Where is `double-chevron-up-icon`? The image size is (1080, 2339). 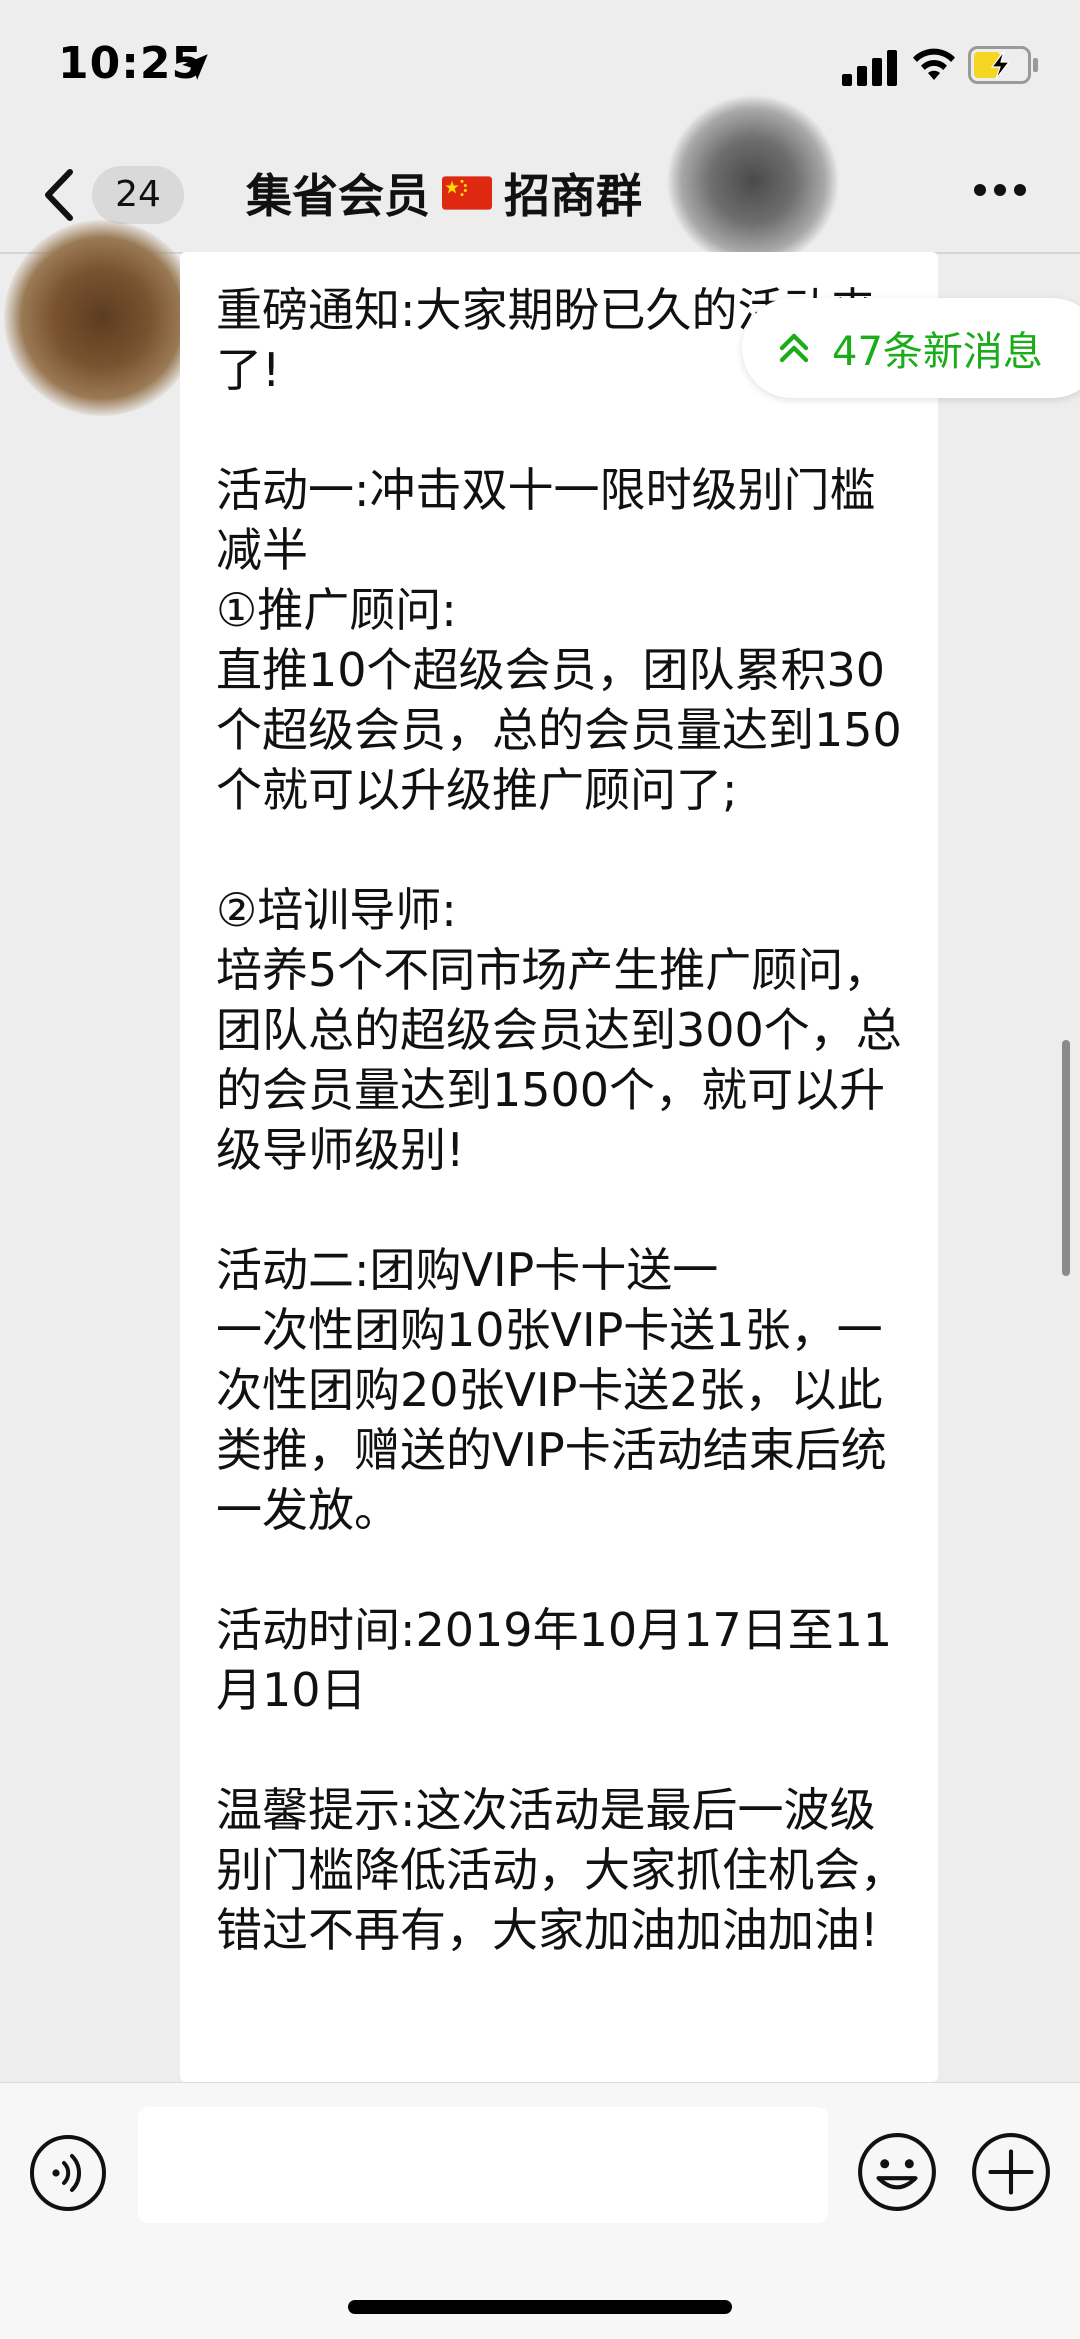 double-chevron-up-icon is located at coordinates (794, 348).